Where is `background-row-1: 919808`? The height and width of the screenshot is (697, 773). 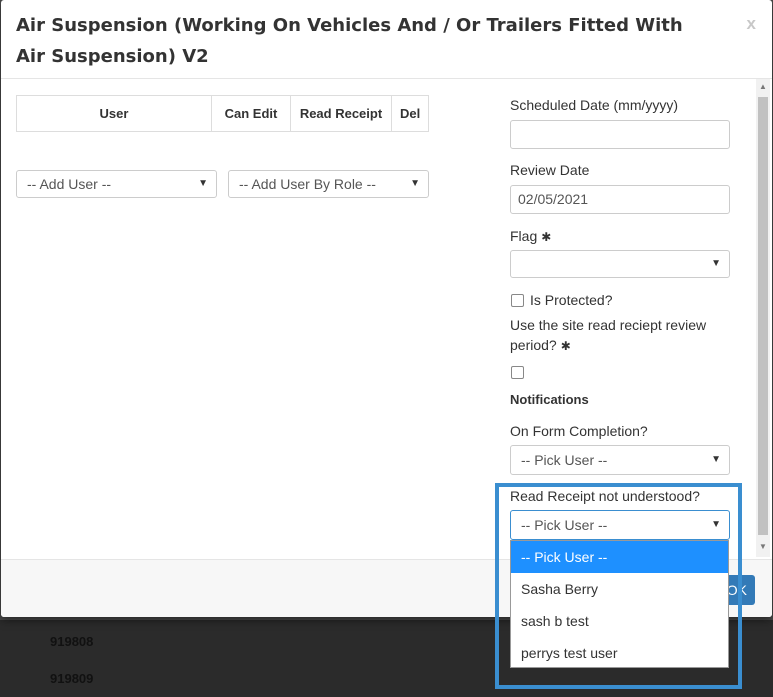
background-row-1: 919808 is located at coordinates (72, 641).